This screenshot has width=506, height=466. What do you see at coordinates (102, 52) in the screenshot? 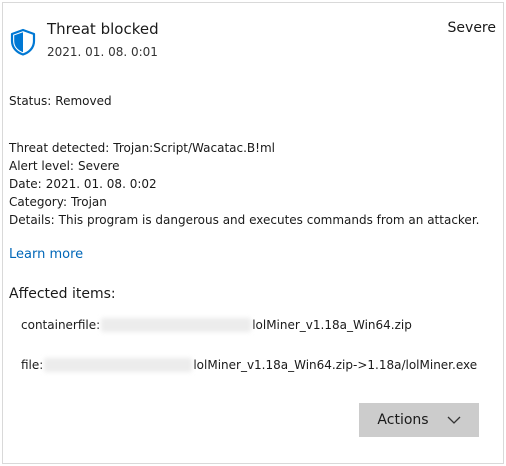
I see `blocked-date: 2021. 01. 08. 0:01` at bounding box center [102, 52].